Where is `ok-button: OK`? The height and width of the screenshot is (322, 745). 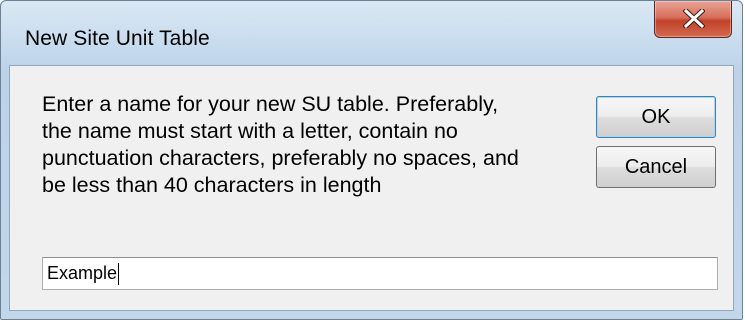
ok-button: OK is located at coordinates (656, 117).